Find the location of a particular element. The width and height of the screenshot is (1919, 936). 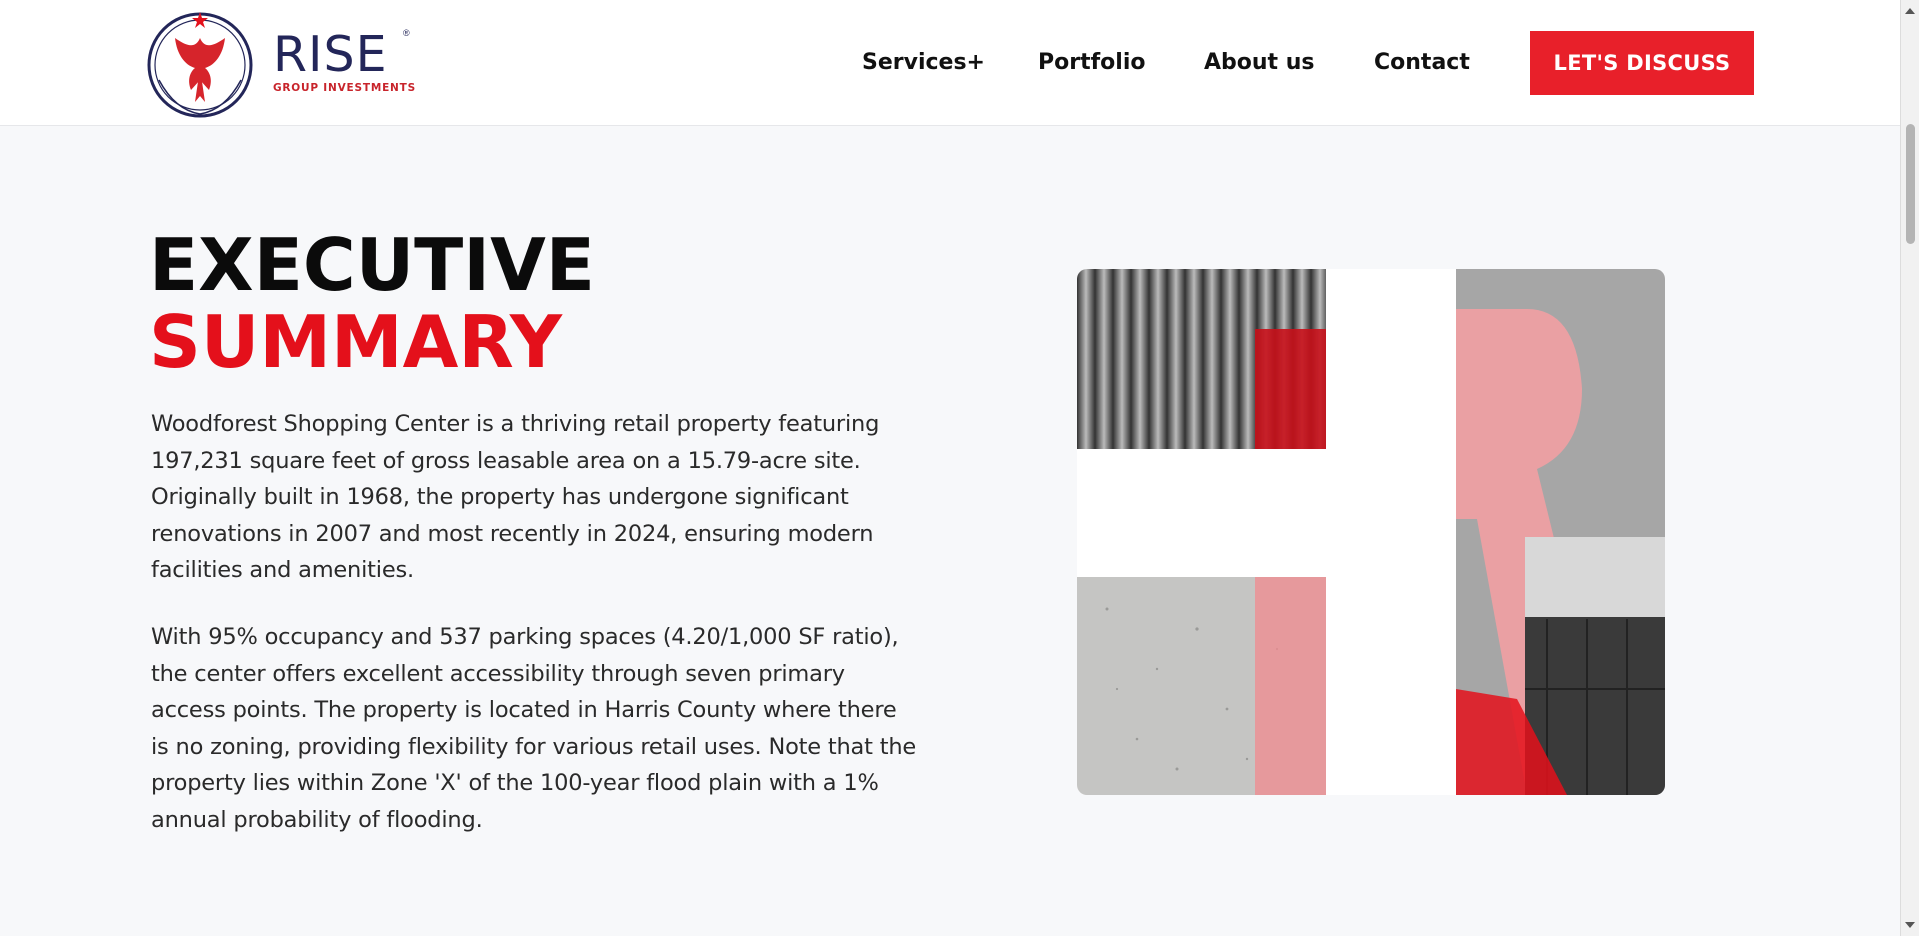

page-scrollbar is located at coordinates (1909, 468).